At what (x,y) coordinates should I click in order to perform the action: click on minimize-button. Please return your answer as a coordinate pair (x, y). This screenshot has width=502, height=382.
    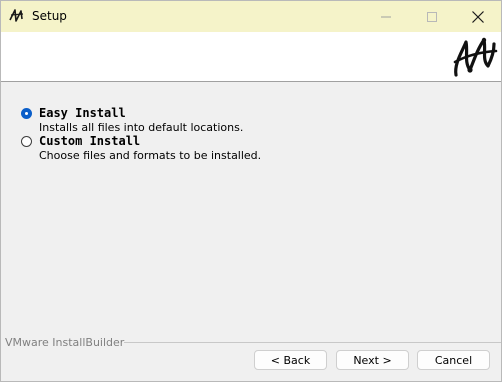
    Looking at the image, I should click on (386, 16).